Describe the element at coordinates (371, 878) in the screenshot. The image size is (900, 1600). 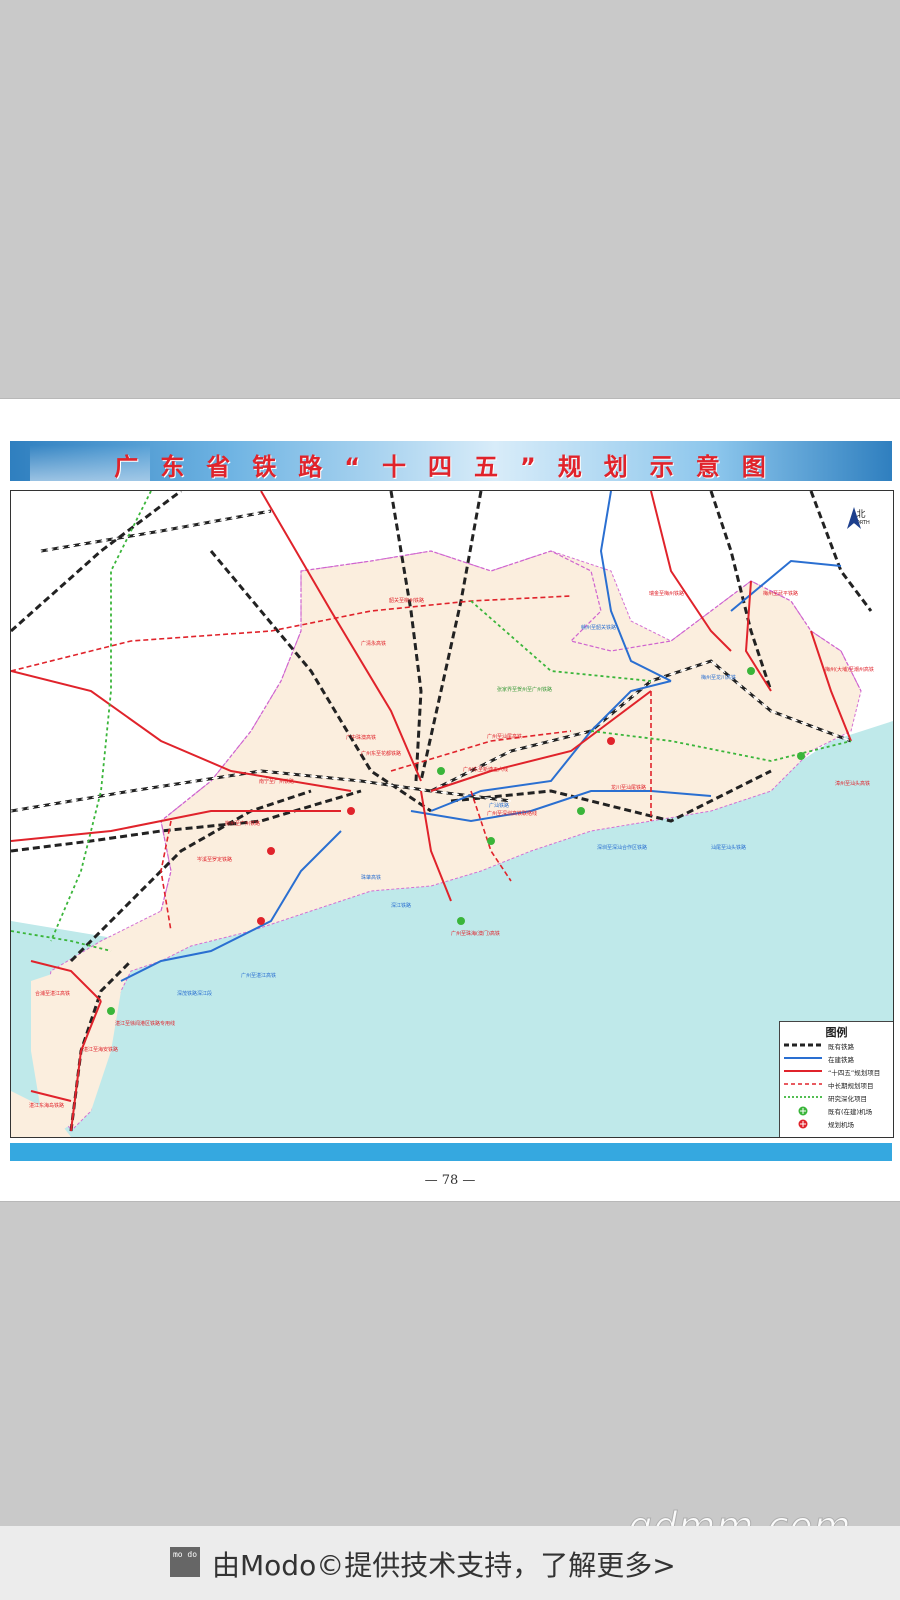
I see `map-label: 珠肇高铁` at that location.